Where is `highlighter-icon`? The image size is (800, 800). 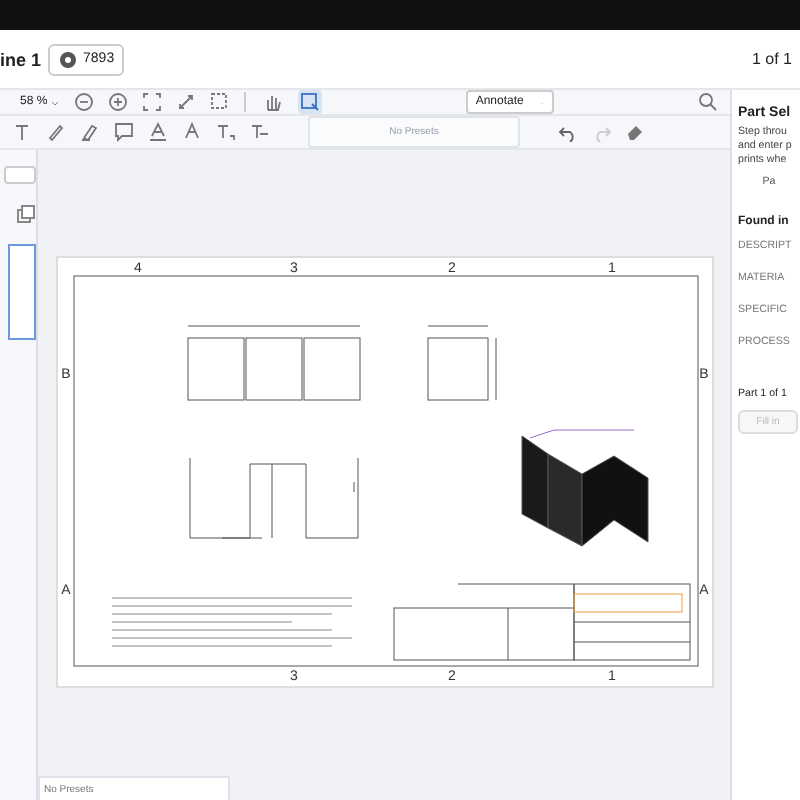
highlighter-icon is located at coordinates (90, 132).